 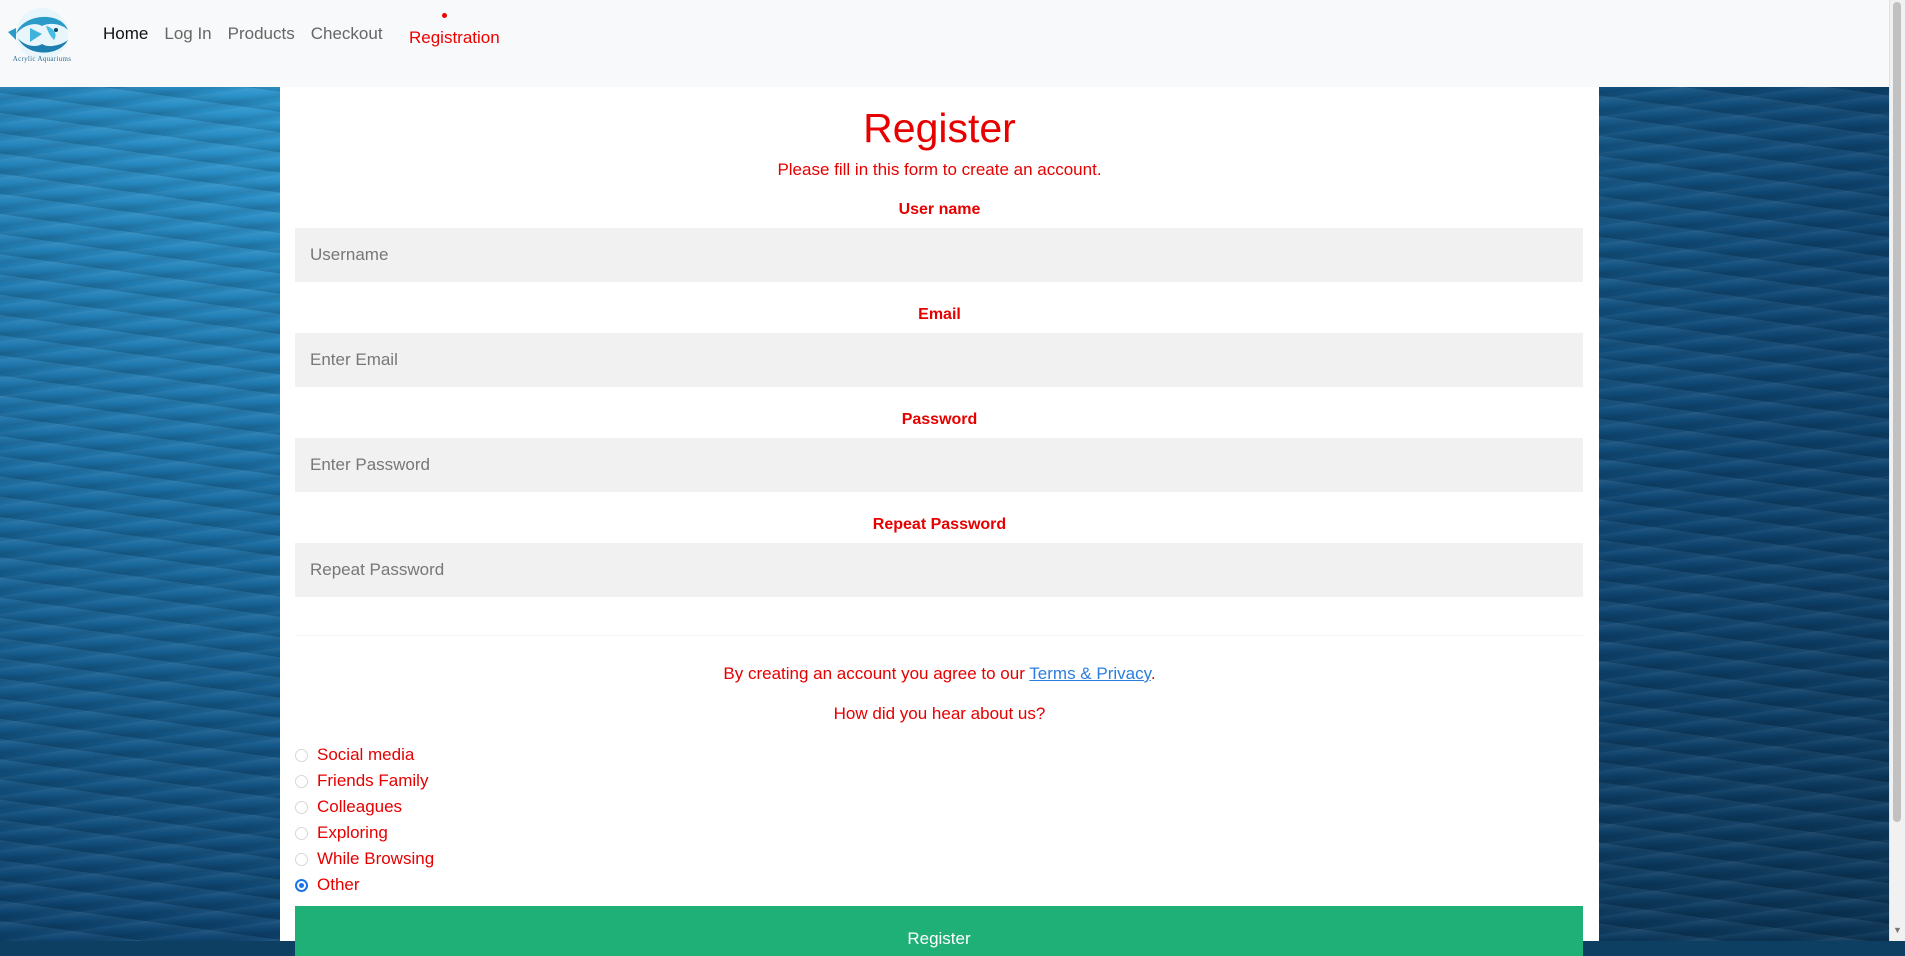 What do you see at coordinates (42, 59) in the screenshot?
I see `logo-text: Acrylic Aquariums` at bounding box center [42, 59].